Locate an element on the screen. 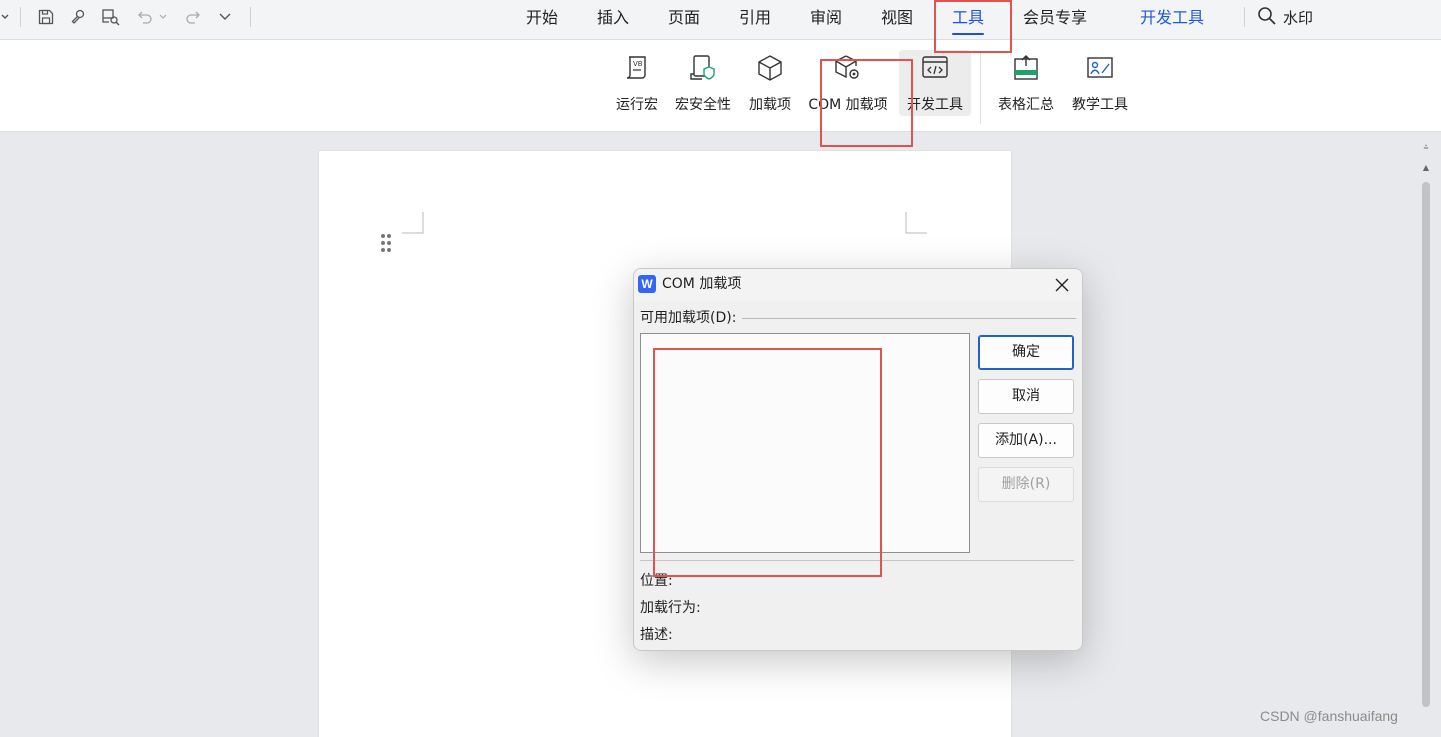  tab-member: 会员专享 is located at coordinates (1055, 18).